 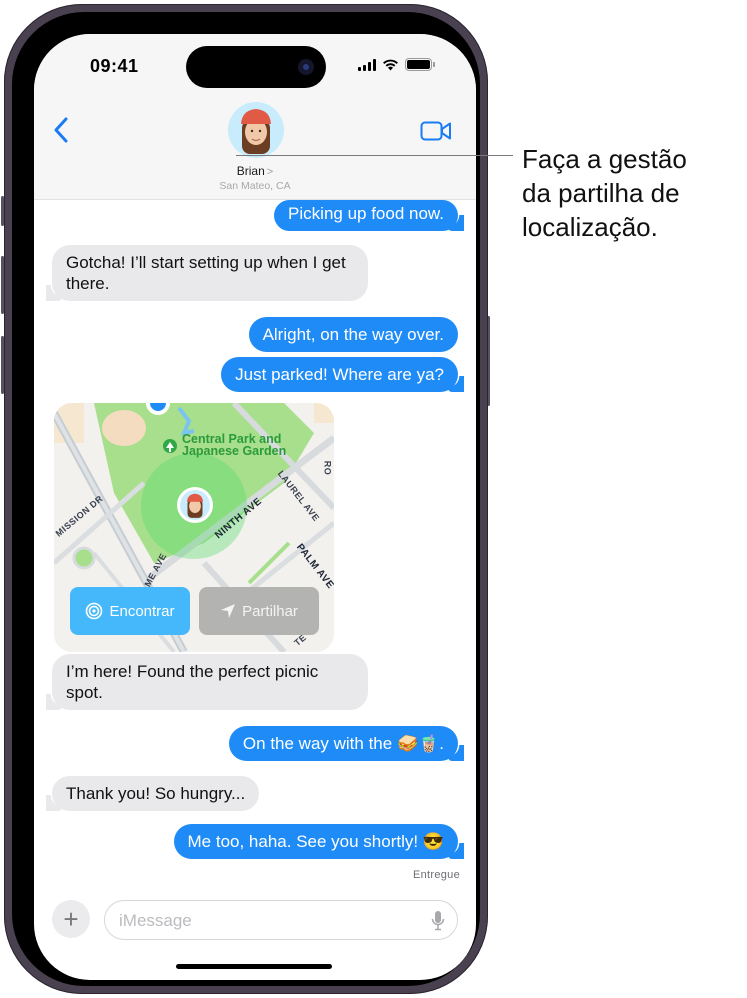 I want to click on share-button-label: Partilhar, so click(x=270, y=611).